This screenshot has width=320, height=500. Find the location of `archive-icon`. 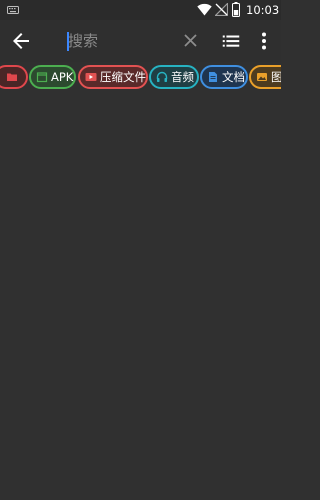

archive-icon is located at coordinates (91, 77).